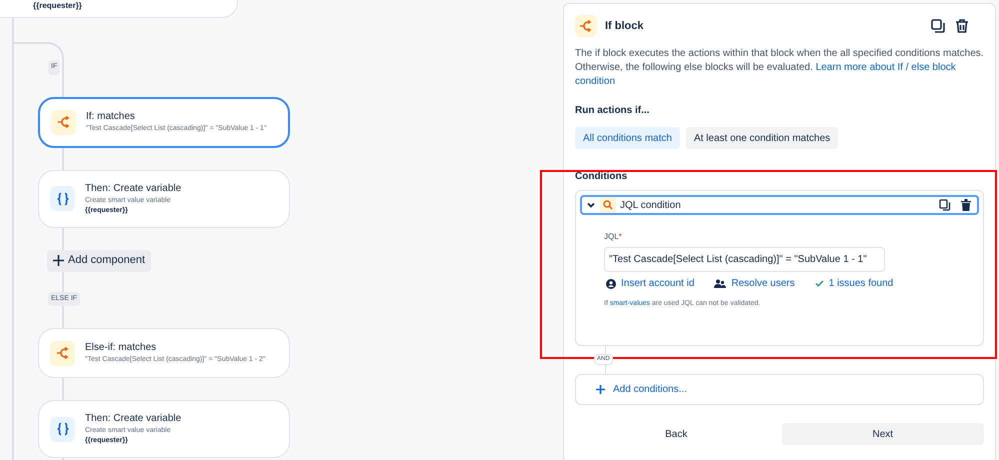  What do you see at coordinates (608, 205) in the screenshot?
I see `search-icon` at bounding box center [608, 205].